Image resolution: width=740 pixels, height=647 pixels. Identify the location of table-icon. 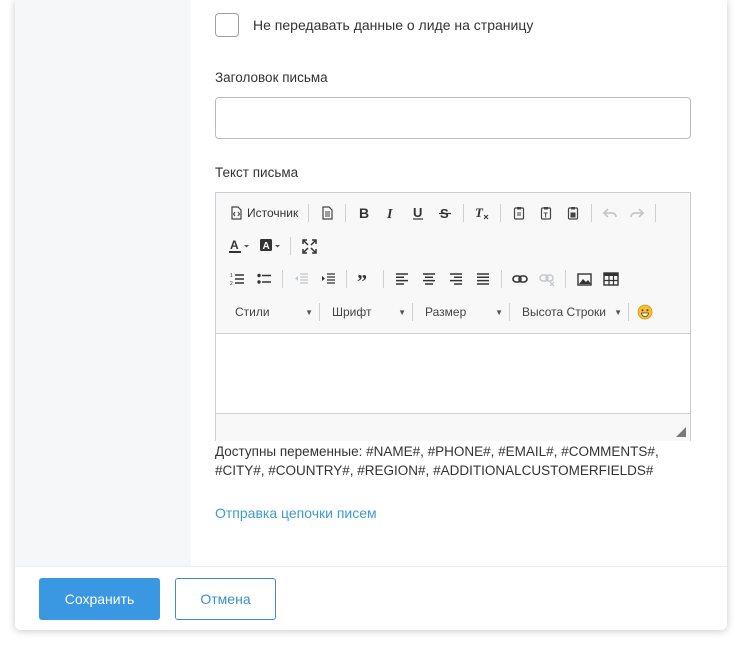
(611, 279).